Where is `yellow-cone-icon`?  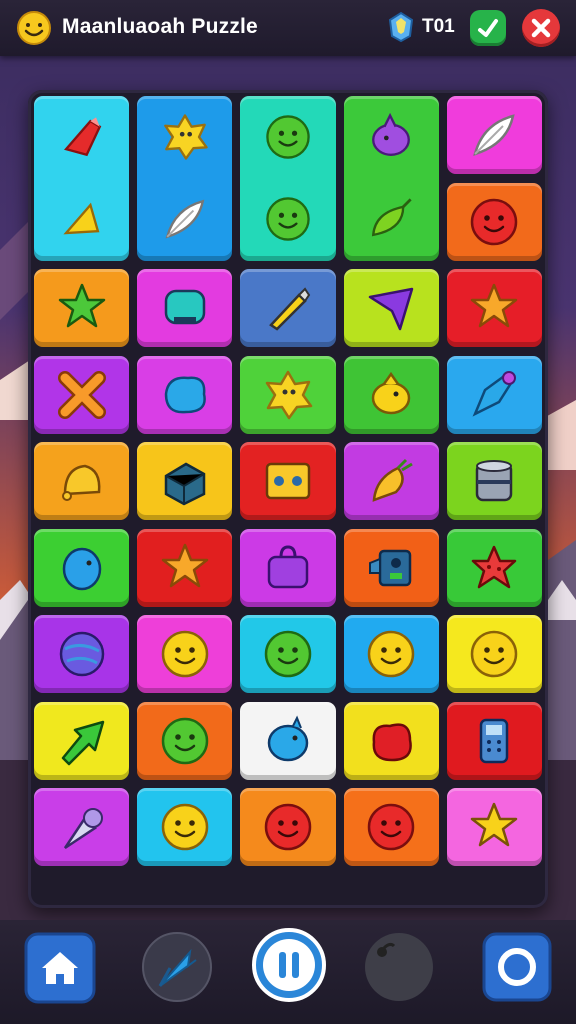 yellow-cone-icon is located at coordinates (81, 218).